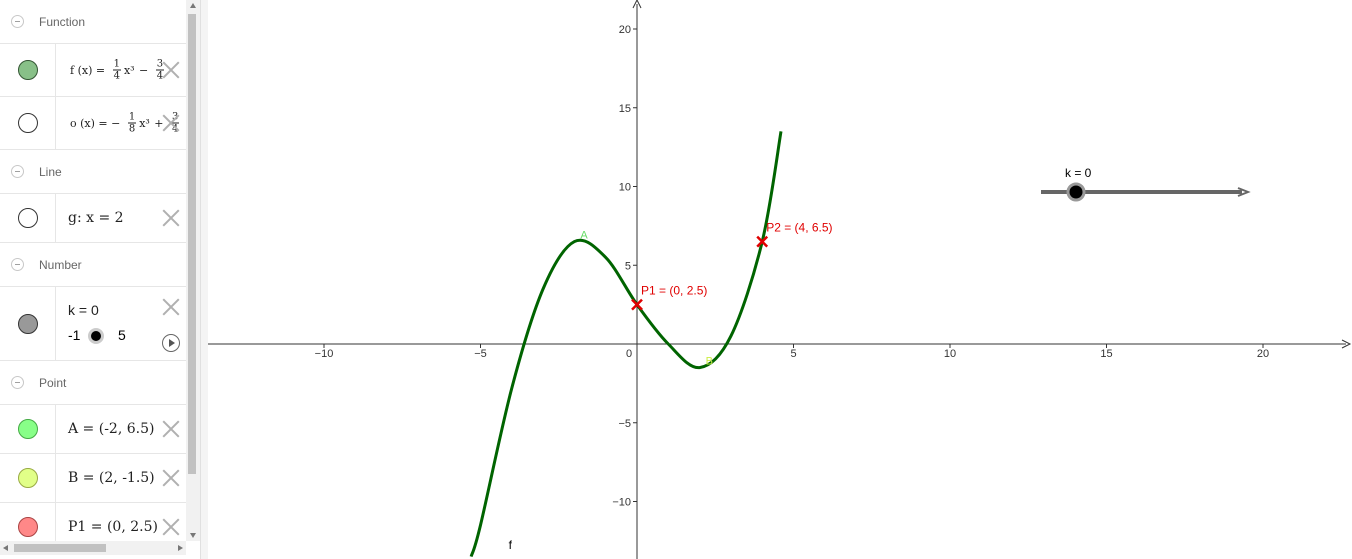 This screenshot has width=1352, height=559. I want to click on algebra-item-o: o (x) = − 1 8 x³ + 34, so click(93, 123).